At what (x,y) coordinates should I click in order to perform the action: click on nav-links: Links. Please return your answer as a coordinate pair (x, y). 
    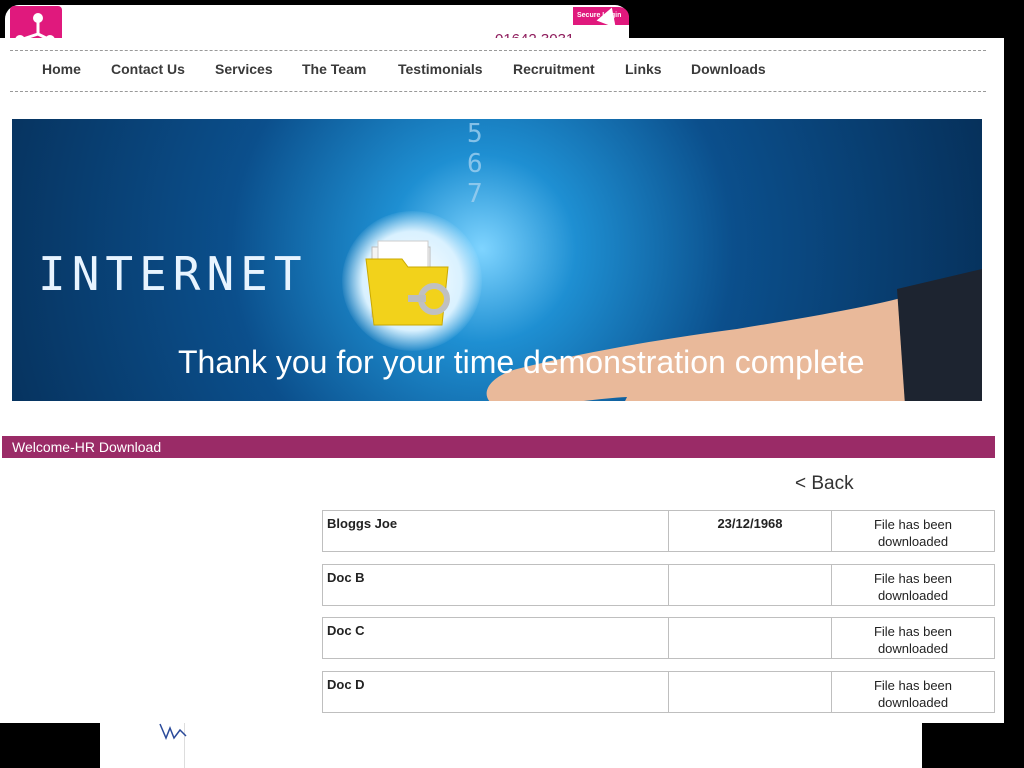
    Looking at the image, I should click on (643, 69).